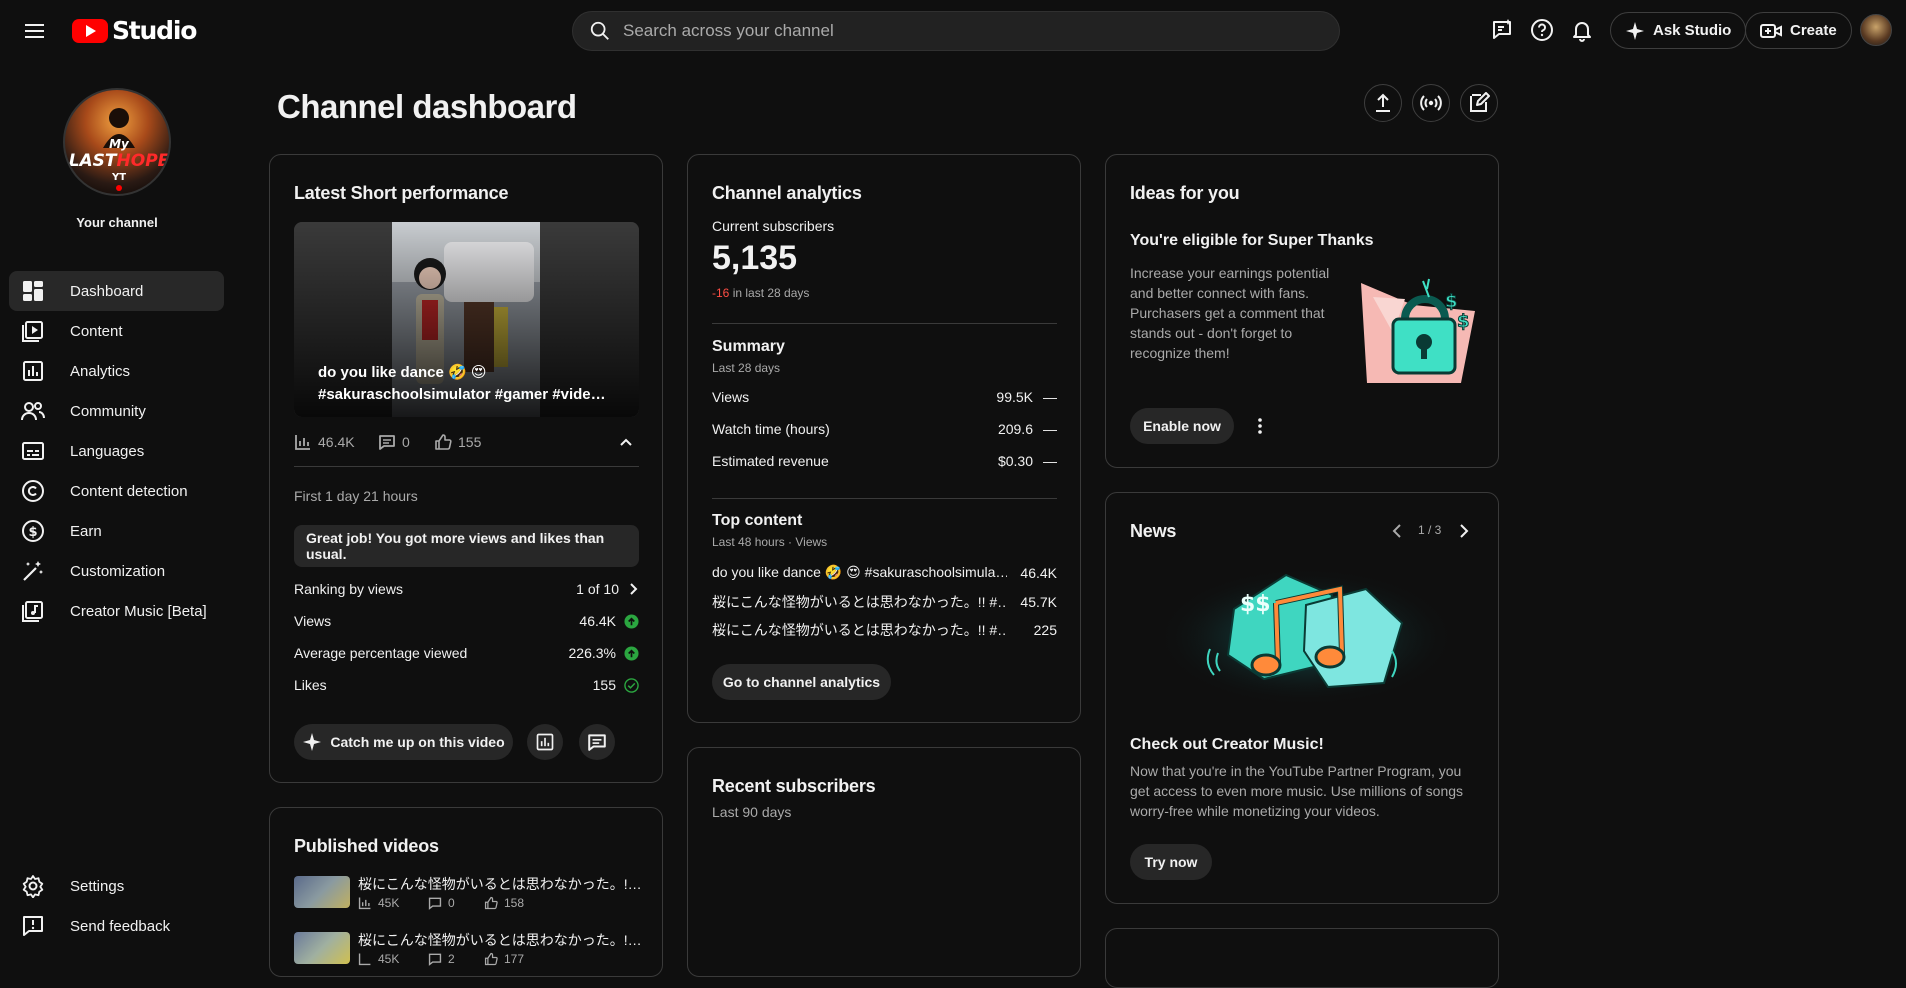 The image size is (1906, 988). I want to click on sidebar-item-label: Languages, so click(107, 451).